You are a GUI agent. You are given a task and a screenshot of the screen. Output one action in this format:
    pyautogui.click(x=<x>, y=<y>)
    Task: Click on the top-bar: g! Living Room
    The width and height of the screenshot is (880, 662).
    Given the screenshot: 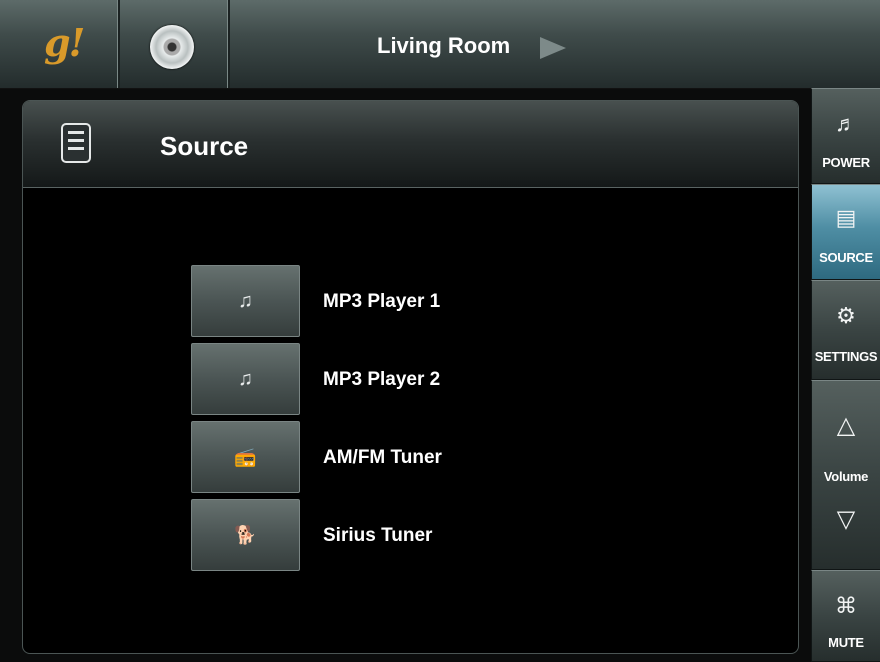 What is the action you would take?
    pyautogui.click(x=440, y=44)
    